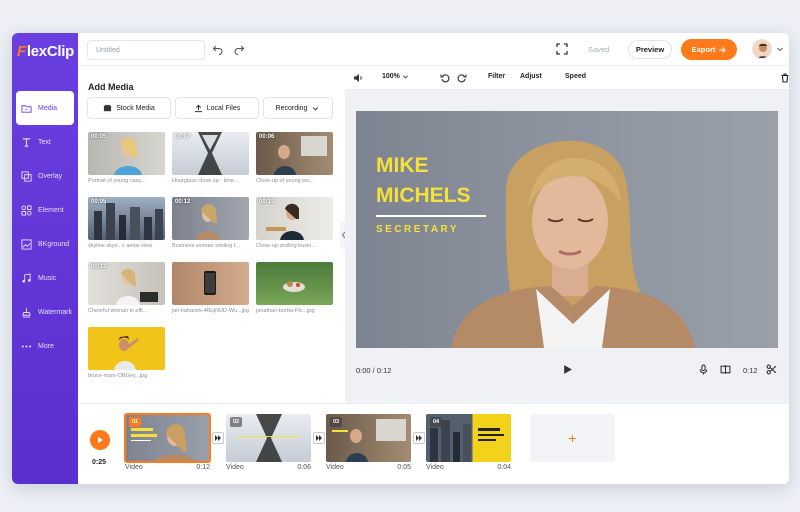  I want to click on delete-button, so click(784, 78).